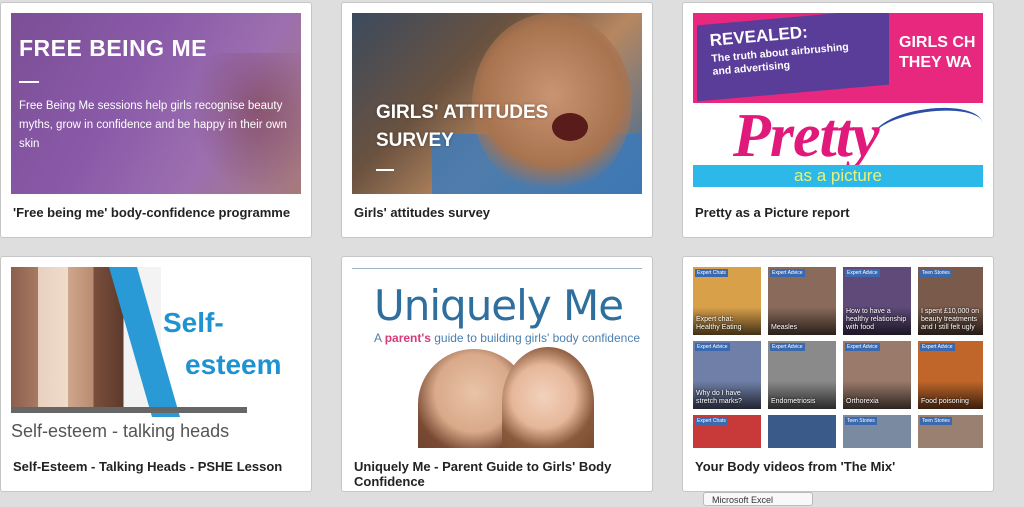  What do you see at coordinates (462, 112) in the screenshot?
I see `thumbnail-title-line1: GIRLS' ATTITUDES` at bounding box center [462, 112].